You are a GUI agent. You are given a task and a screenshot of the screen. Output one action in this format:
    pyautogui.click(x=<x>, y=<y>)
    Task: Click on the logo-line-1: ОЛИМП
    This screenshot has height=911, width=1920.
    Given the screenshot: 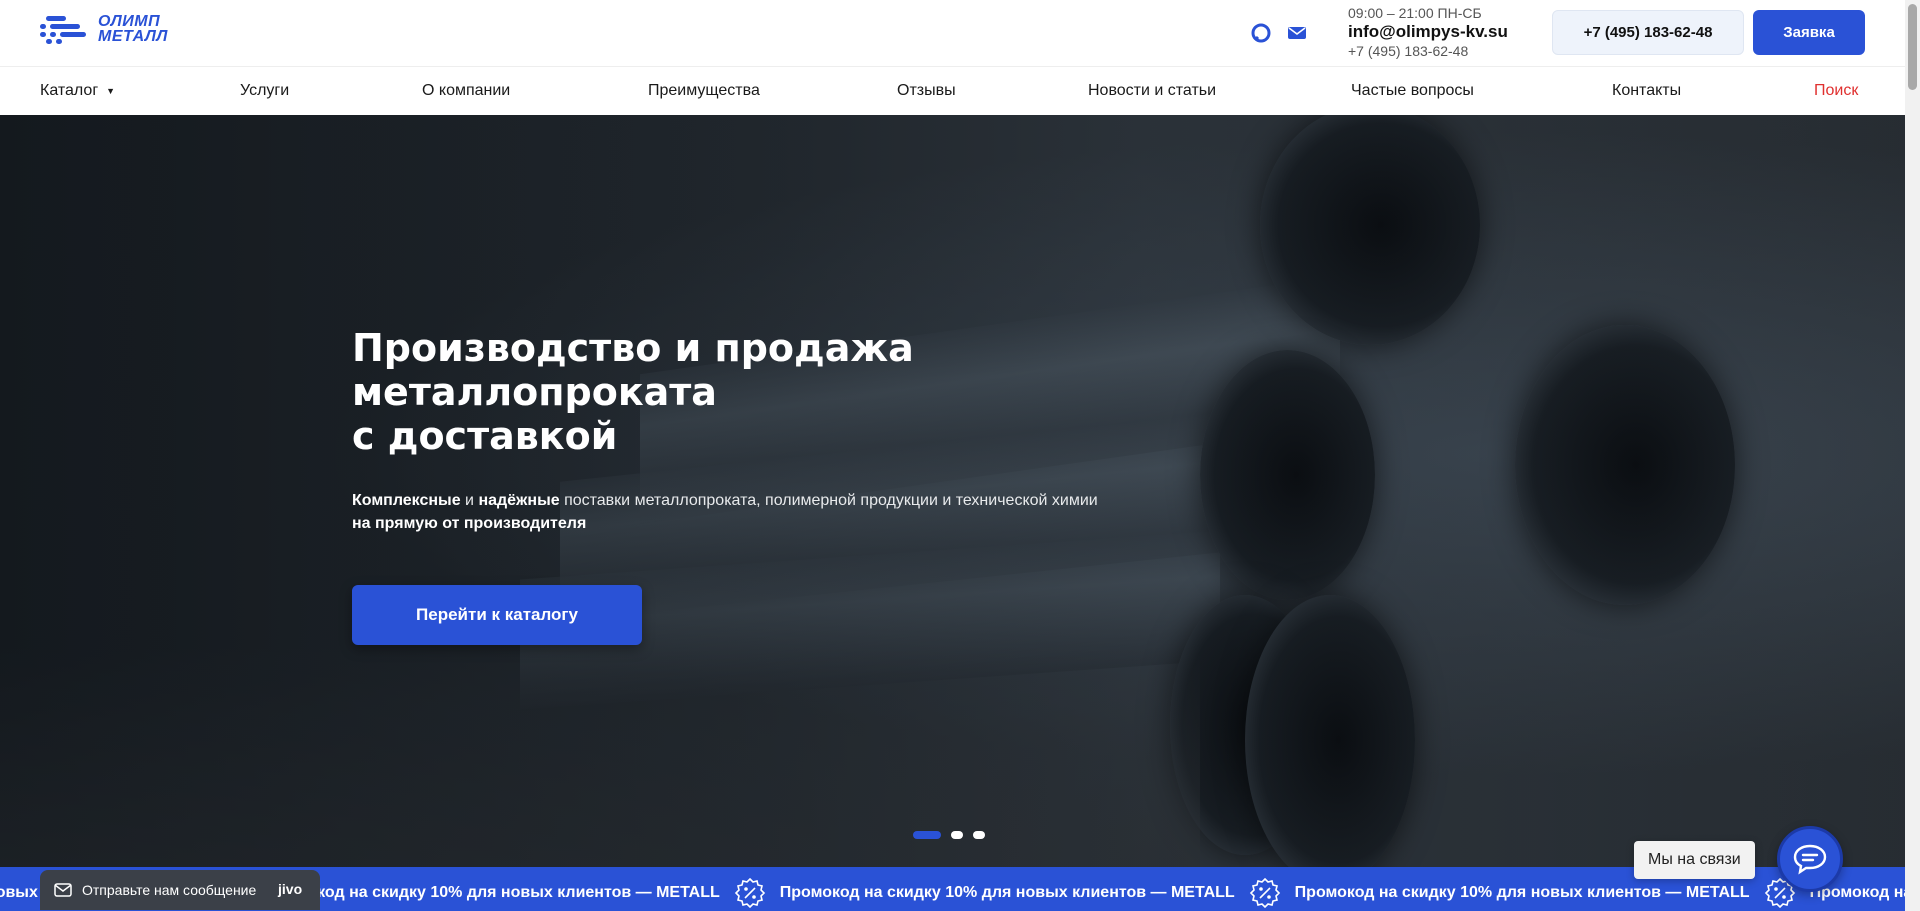 What is the action you would take?
    pyautogui.click(x=129, y=21)
    